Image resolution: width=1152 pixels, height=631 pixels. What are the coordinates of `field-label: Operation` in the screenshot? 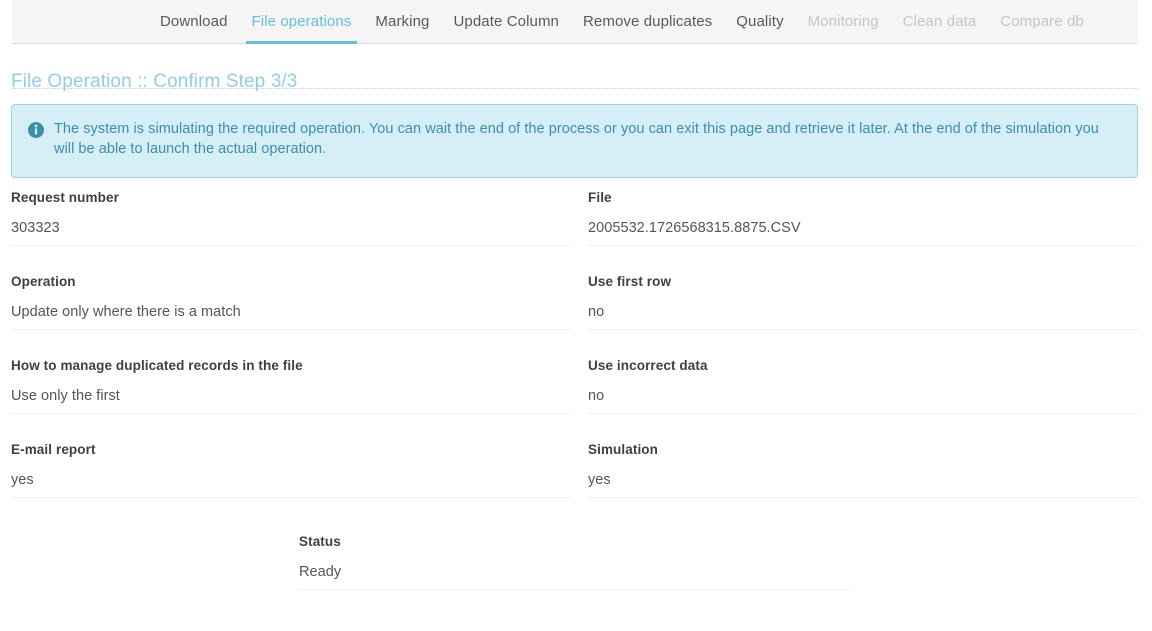 It's located at (43, 281).